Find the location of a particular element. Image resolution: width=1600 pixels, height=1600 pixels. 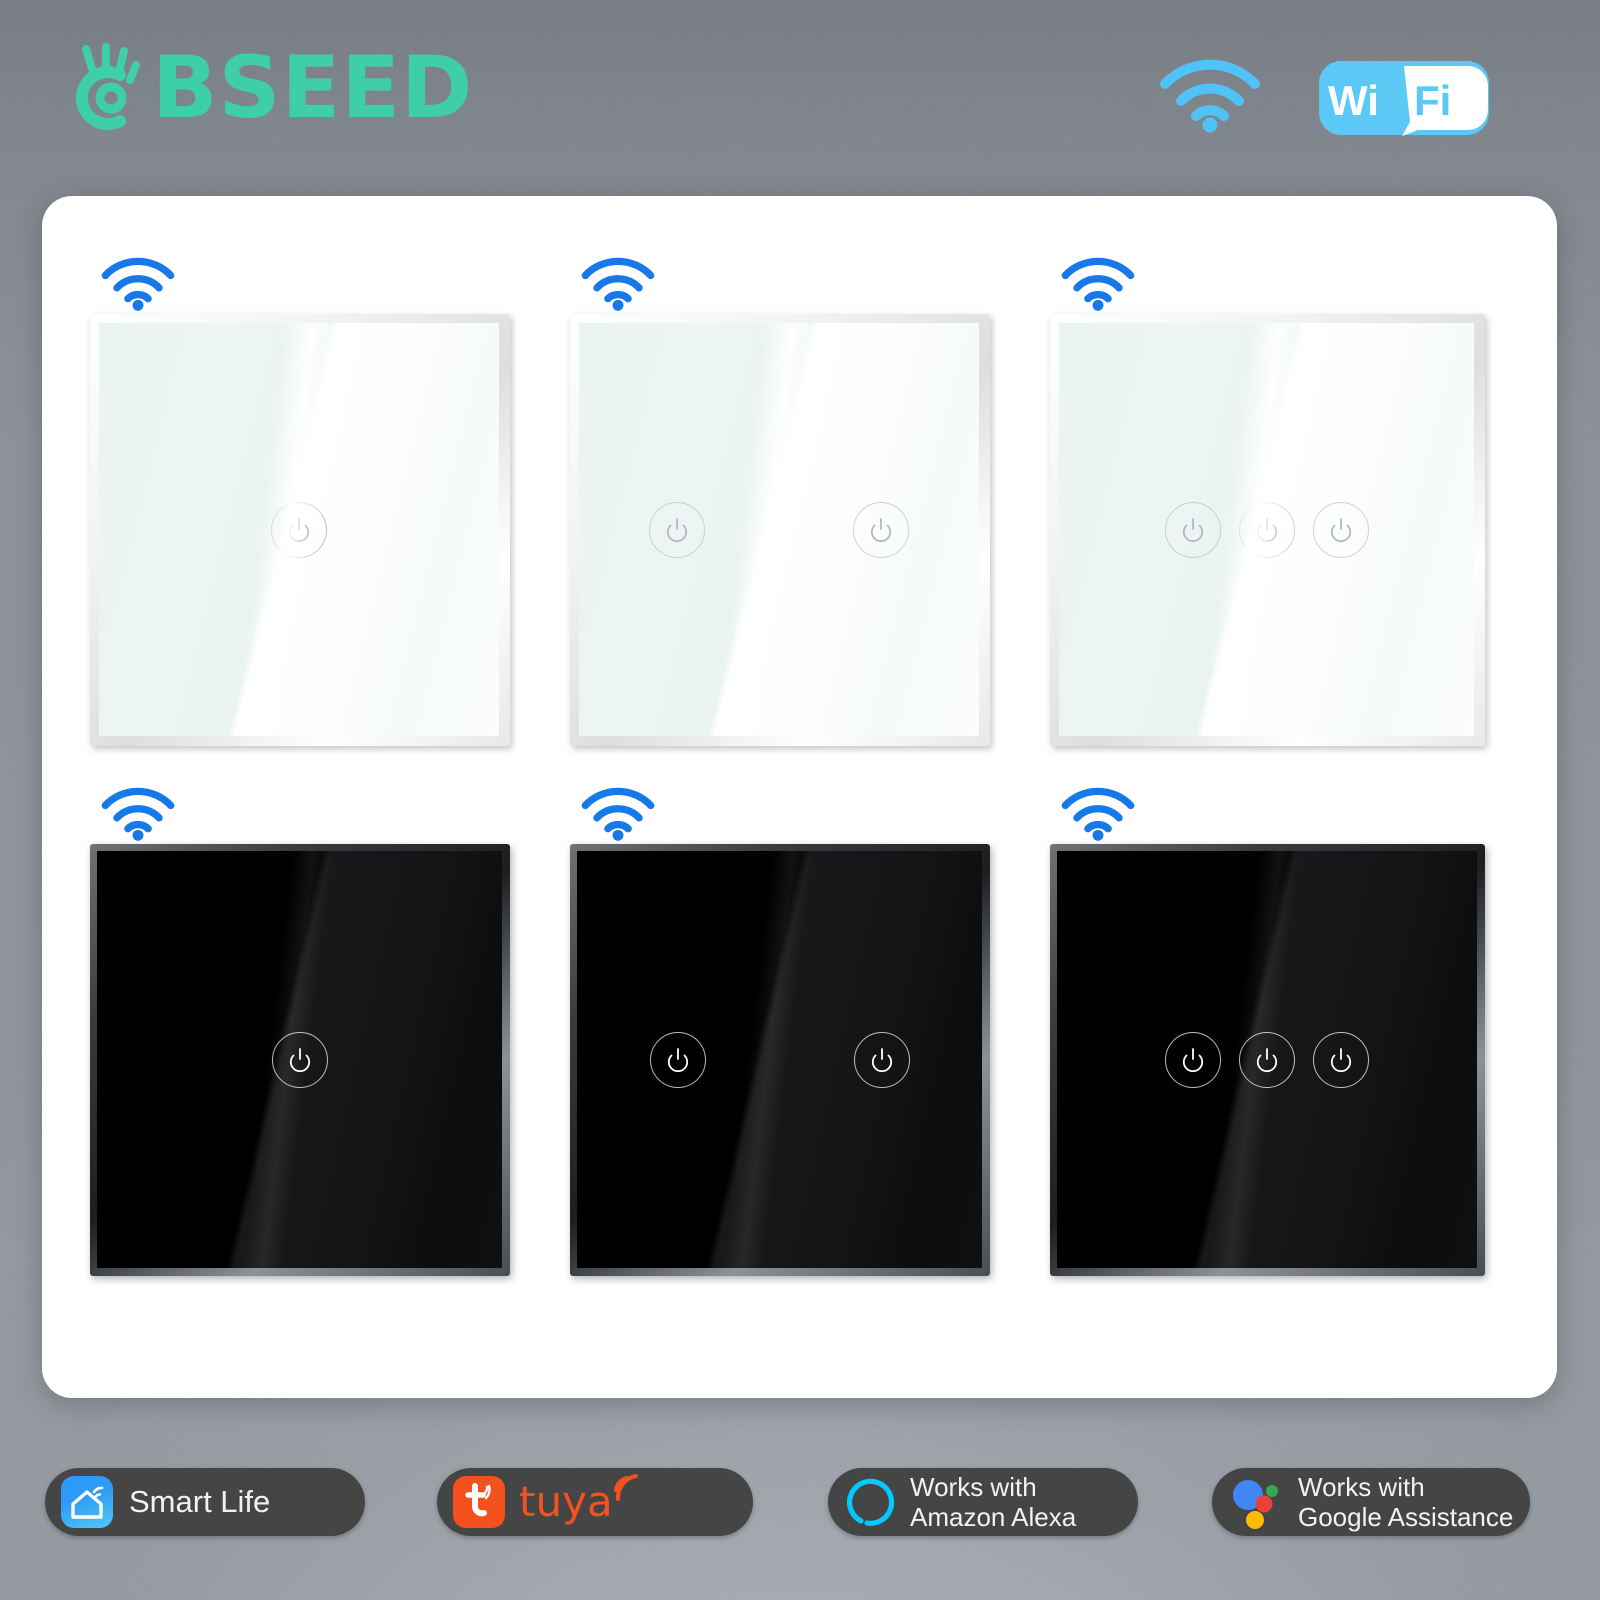

badge-label: Works with Google Assistance is located at coordinates (1405, 1502).